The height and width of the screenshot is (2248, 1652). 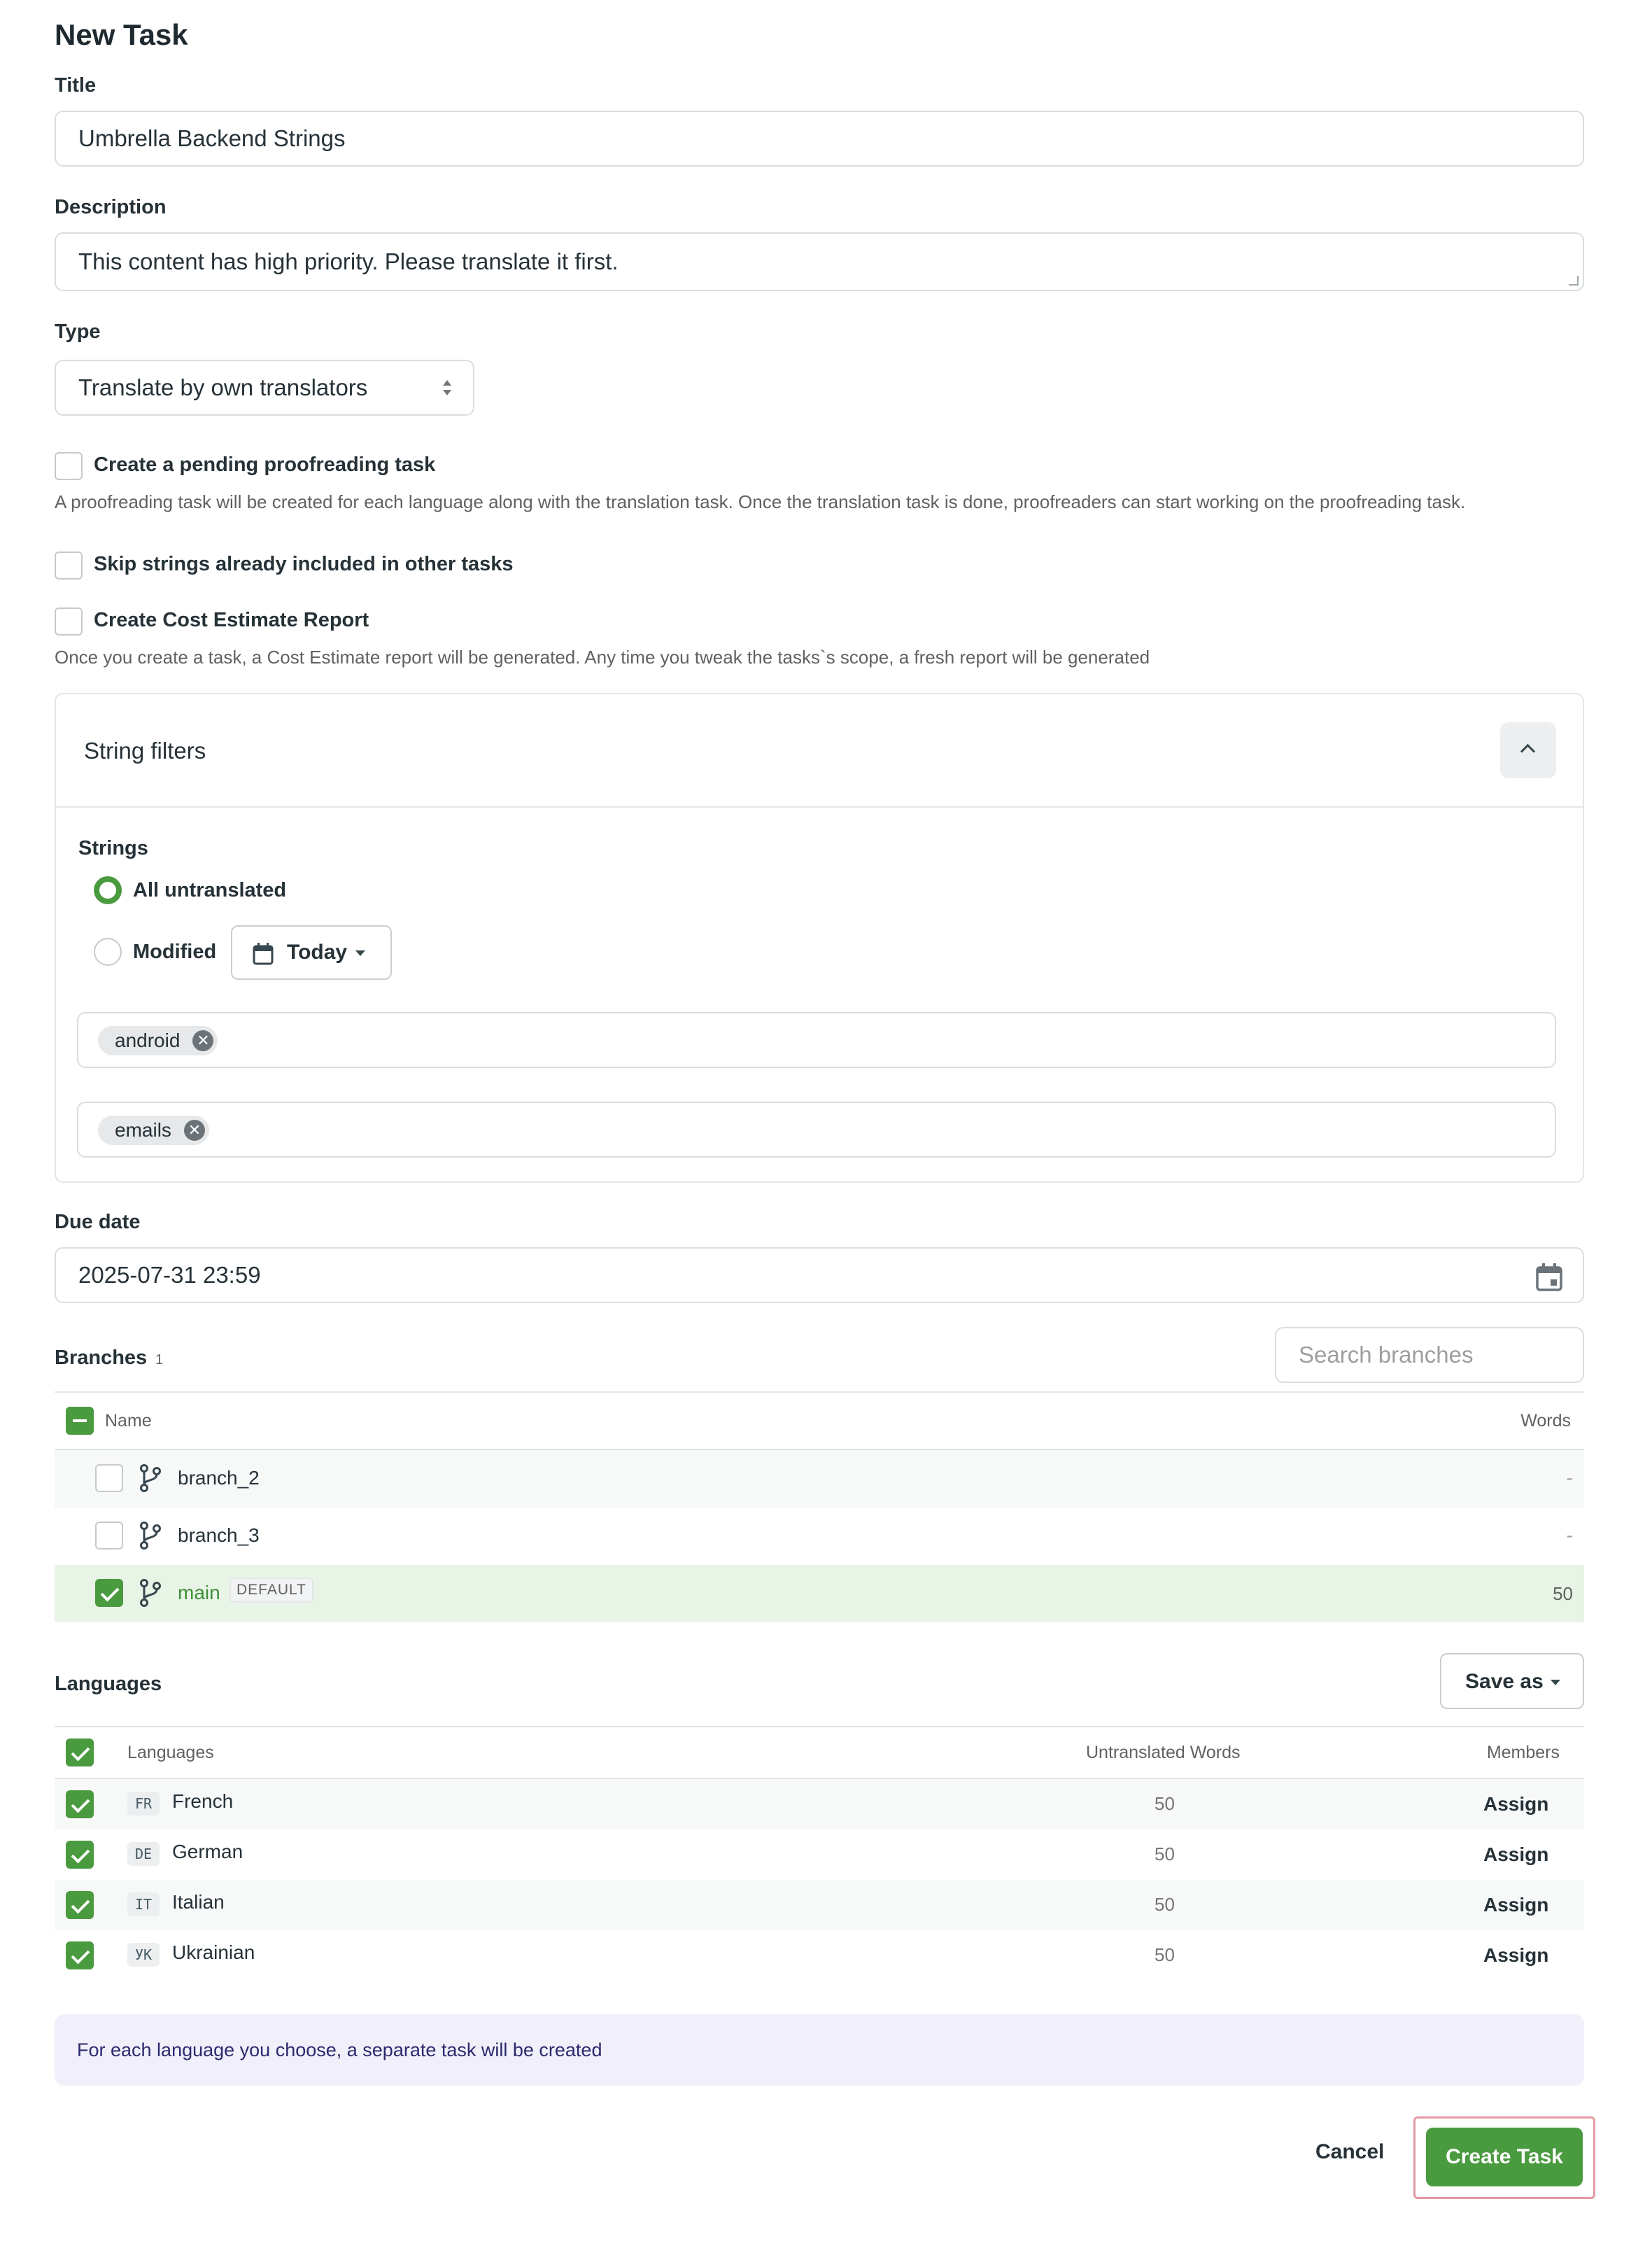 What do you see at coordinates (199, 1592) in the screenshot?
I see `branch-name: main` at bounding box center [199, 1592].